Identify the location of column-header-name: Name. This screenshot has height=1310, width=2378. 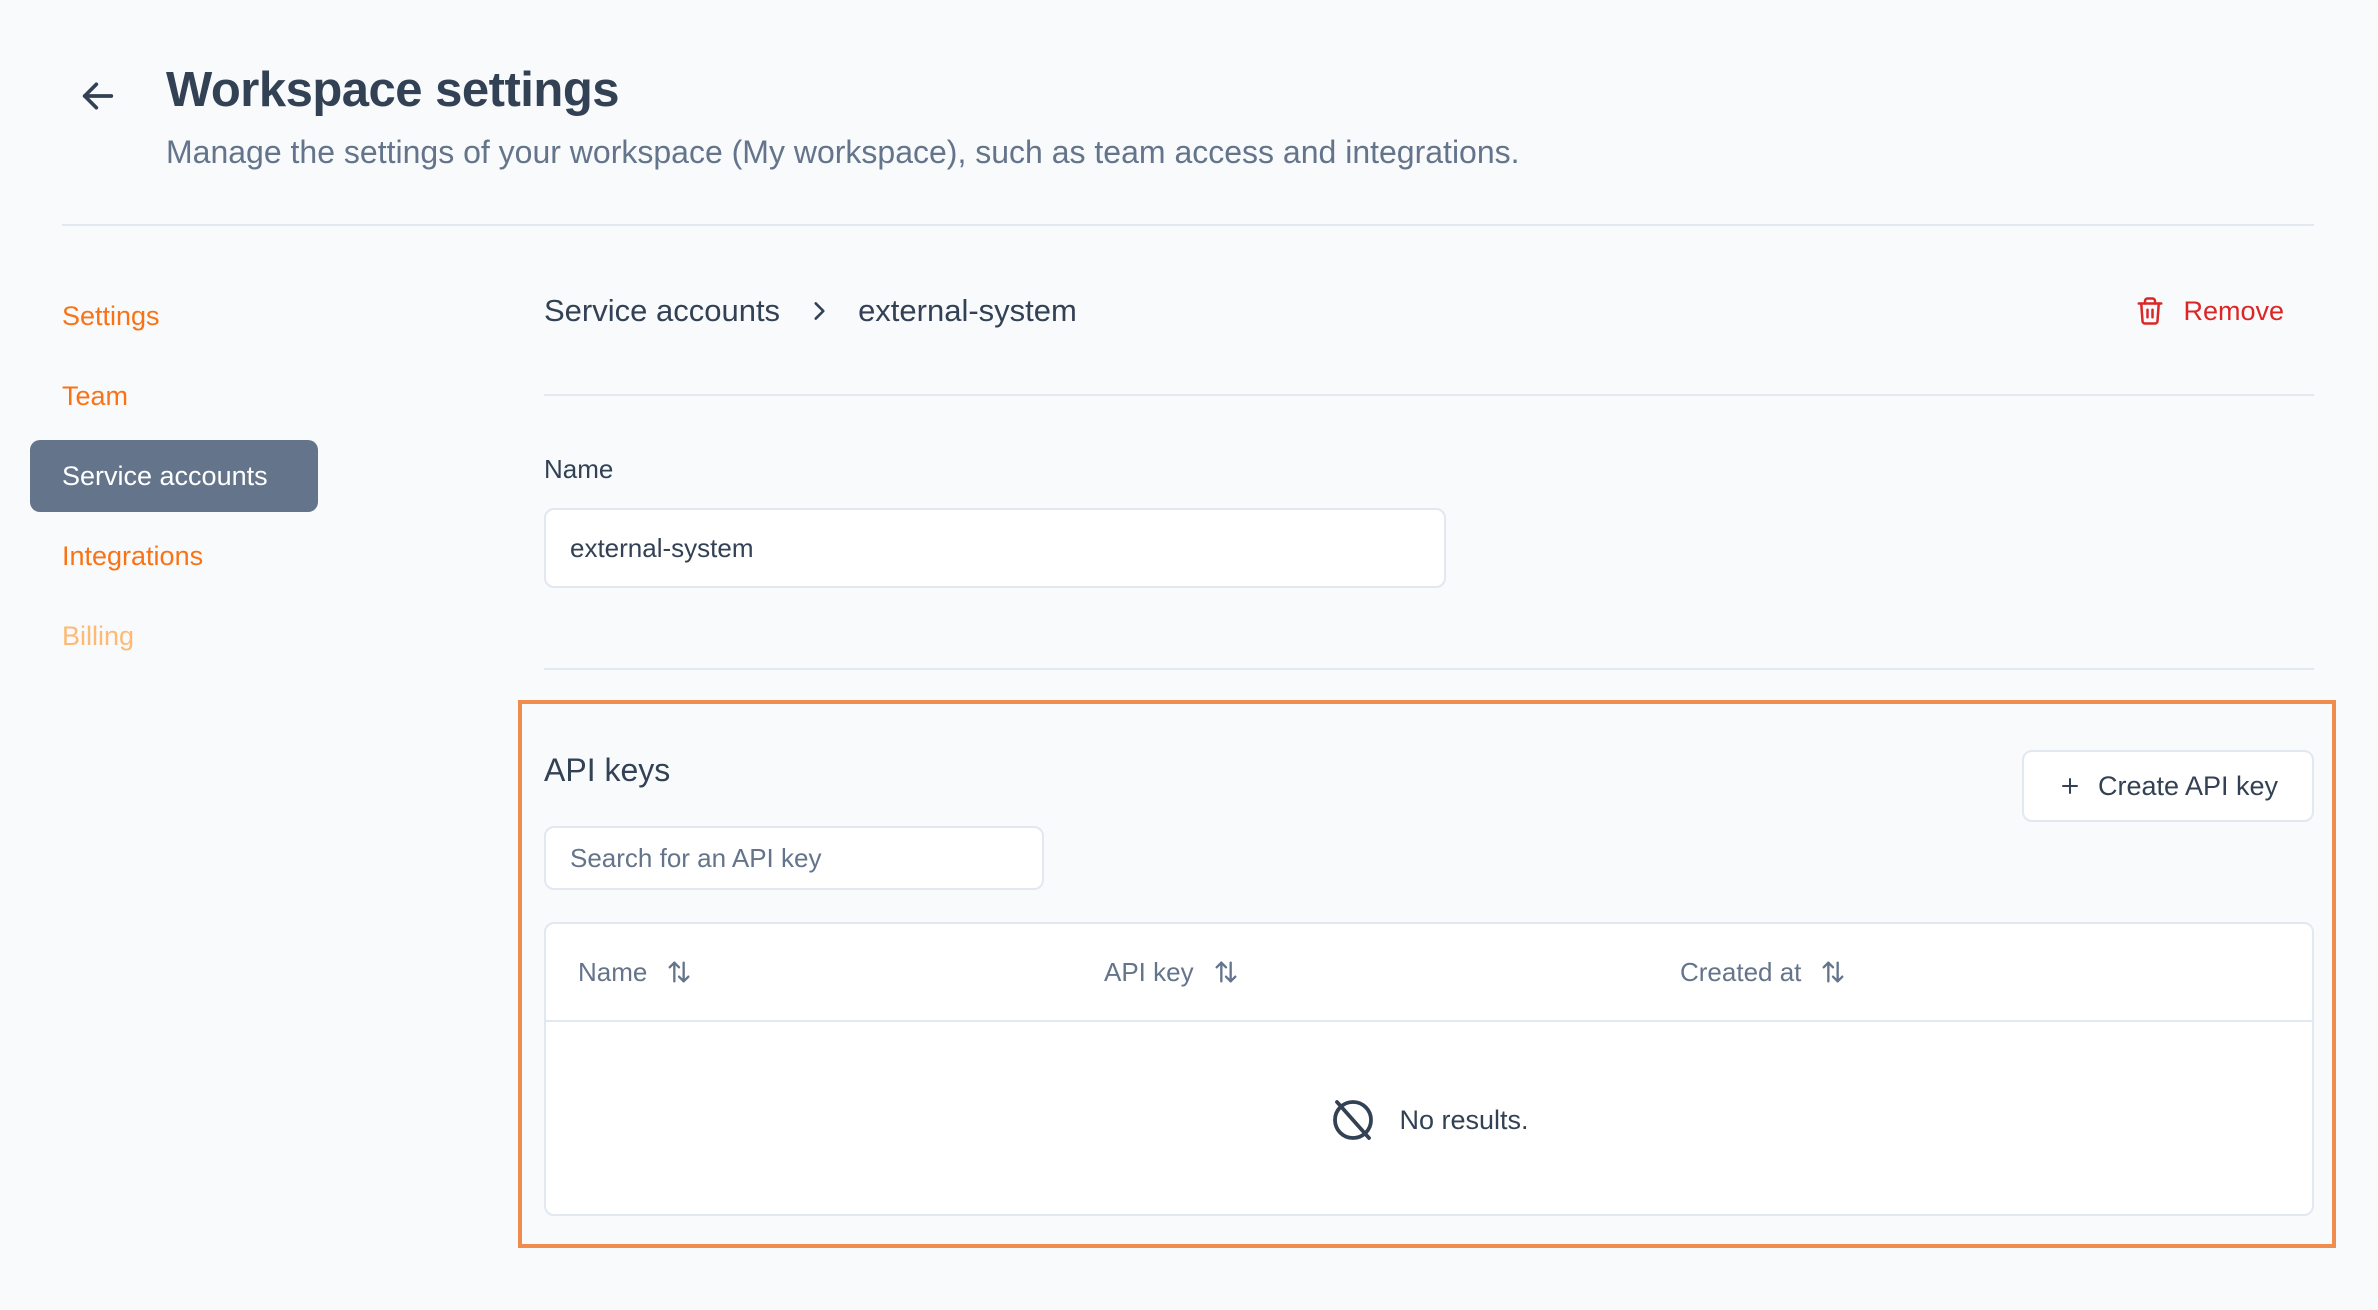
(635, 972).